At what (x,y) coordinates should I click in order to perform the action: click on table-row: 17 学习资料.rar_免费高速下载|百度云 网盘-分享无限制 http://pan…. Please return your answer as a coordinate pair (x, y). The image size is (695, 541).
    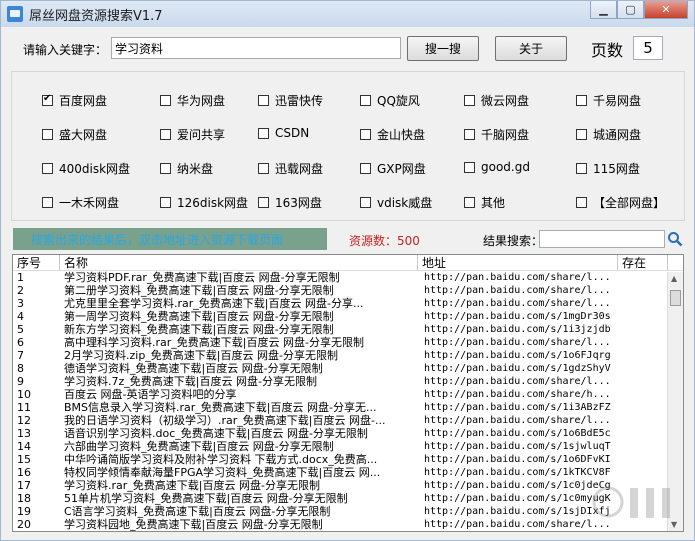
    Looking at the image, I should click on (348, 485).